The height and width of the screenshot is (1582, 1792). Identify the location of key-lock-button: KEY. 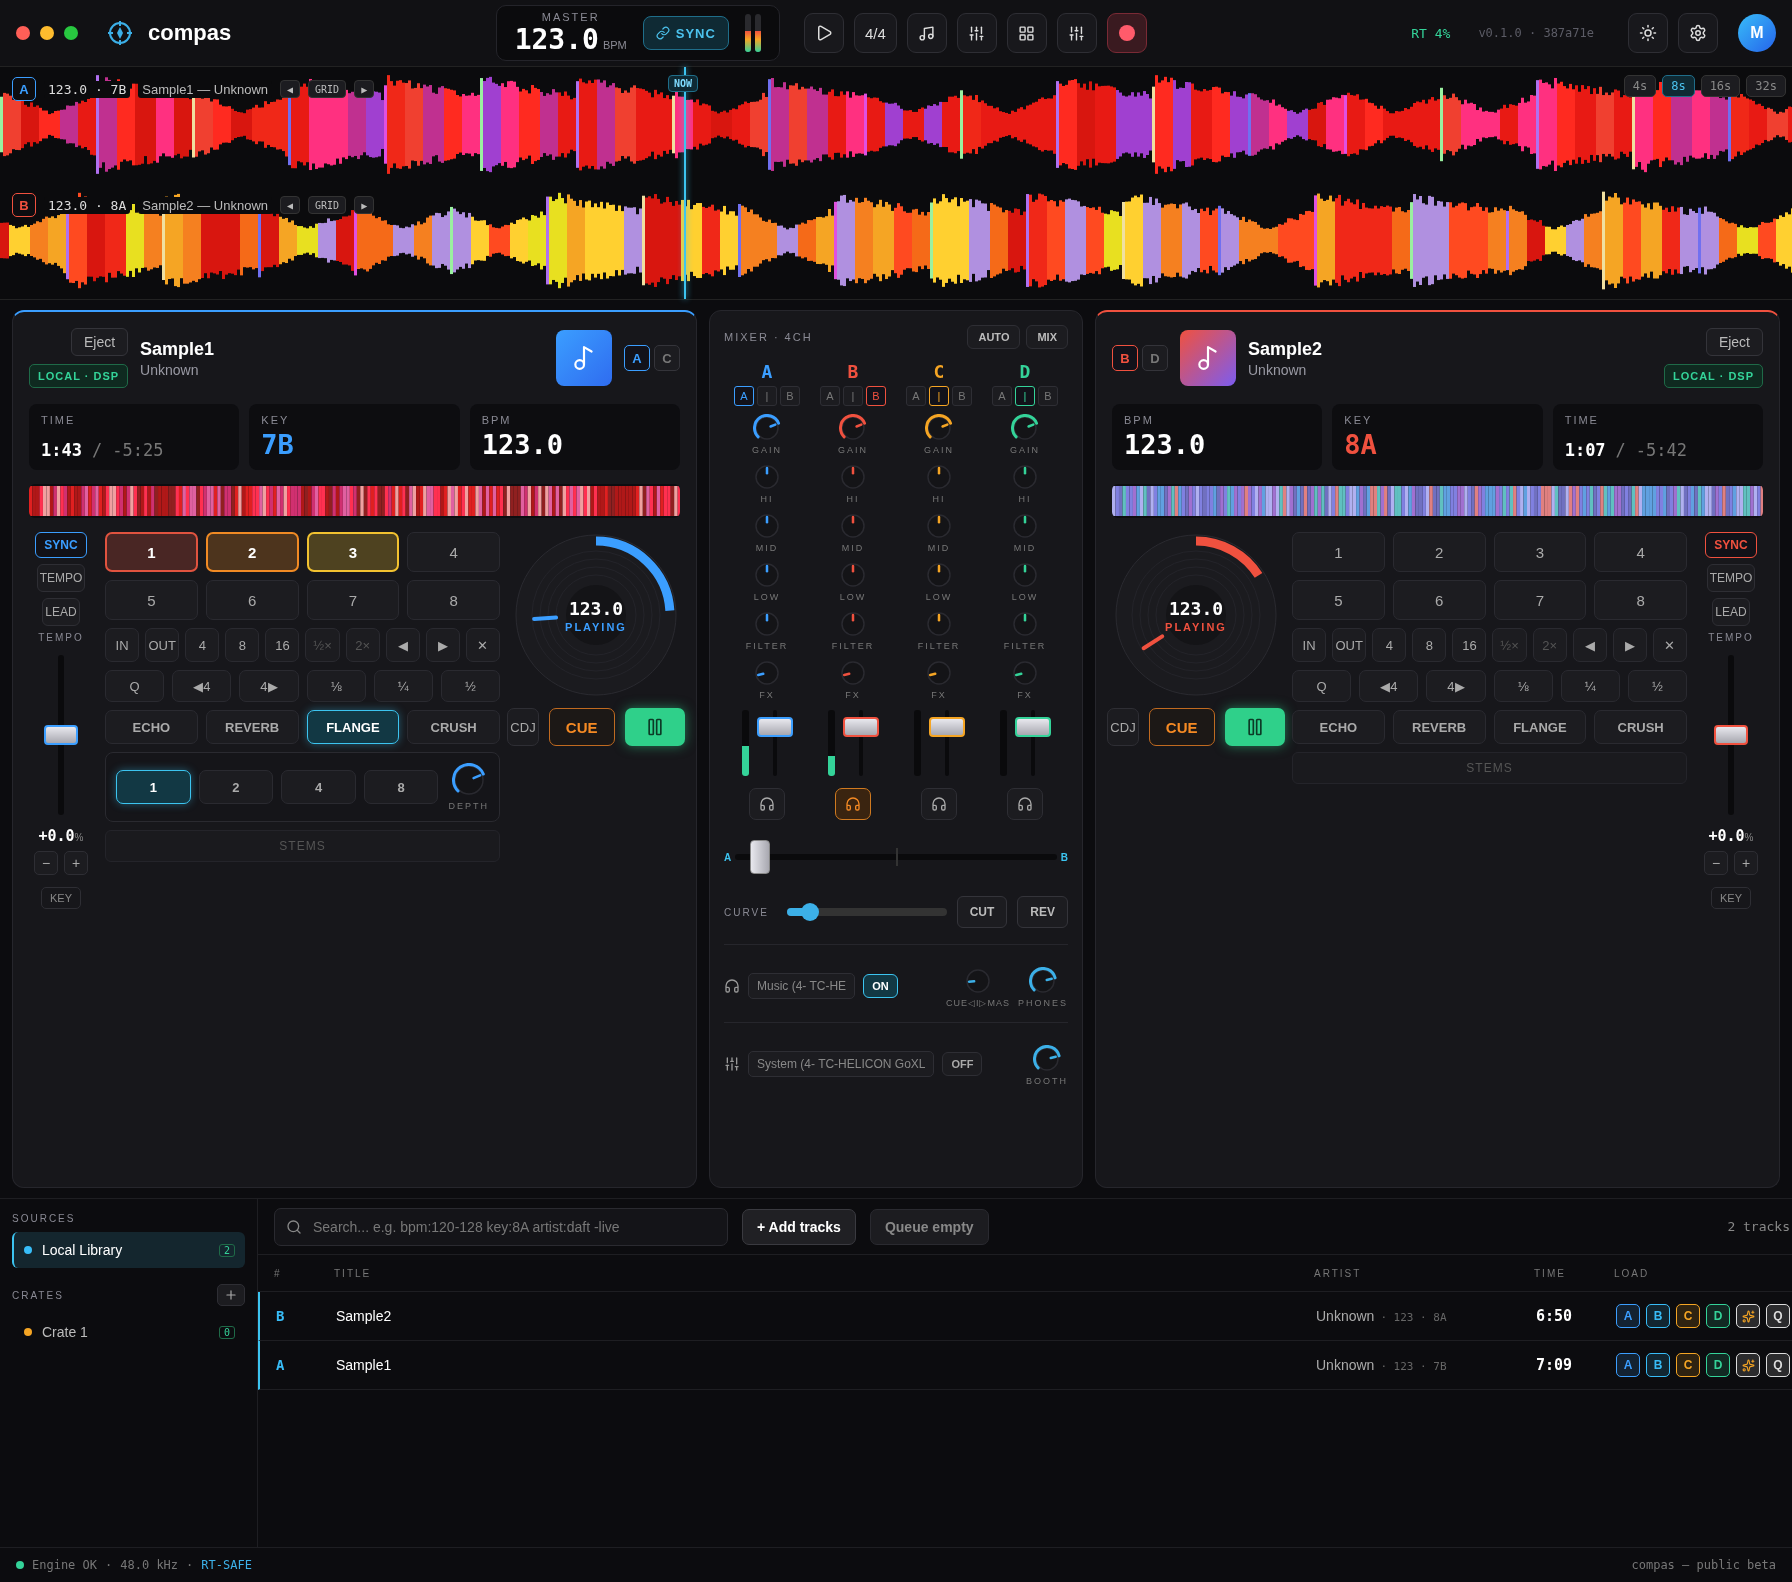
(1731, 898).